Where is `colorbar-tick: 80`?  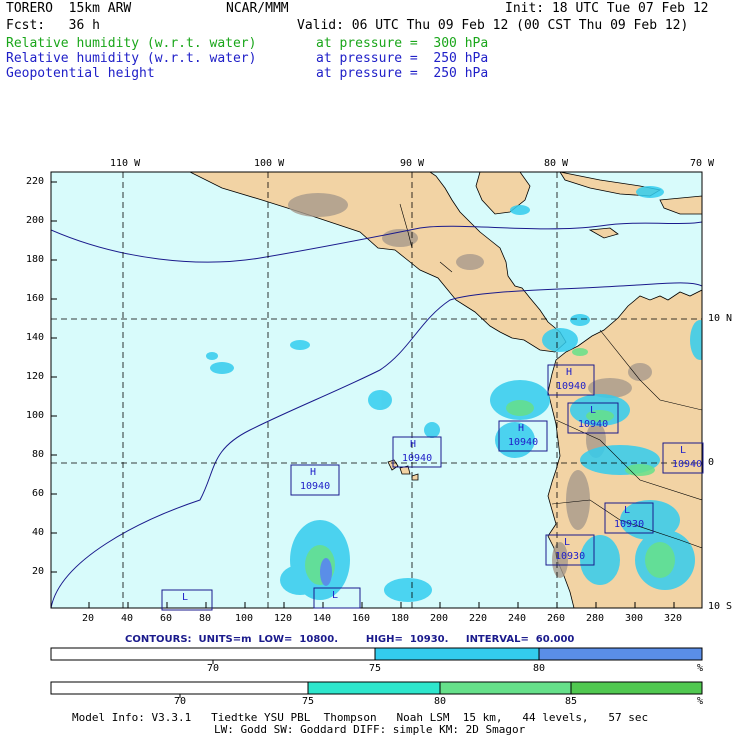
colorbar-tick: 80 is located at coordinates (440, 701).